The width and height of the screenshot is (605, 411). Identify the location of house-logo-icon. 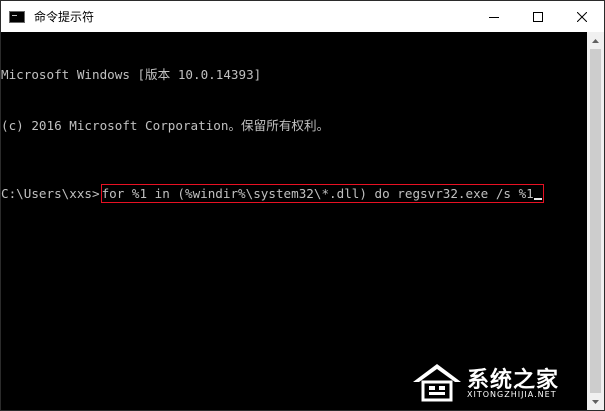
(437, 383).